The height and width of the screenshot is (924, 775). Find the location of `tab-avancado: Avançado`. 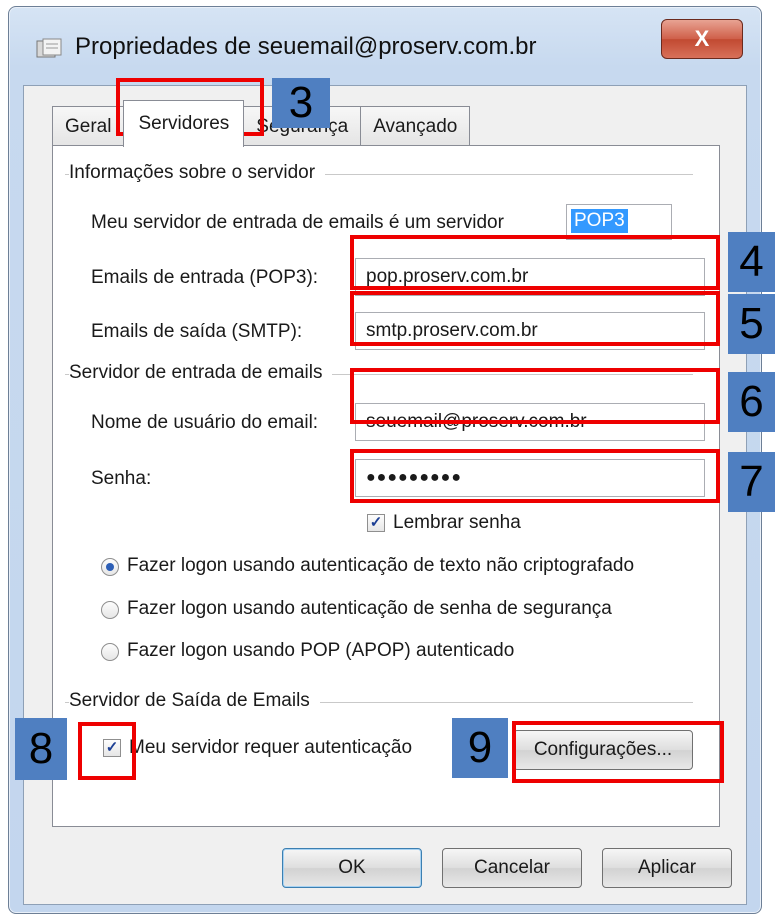

tab-avancado: Avançado is located at coordinates (415, 126).